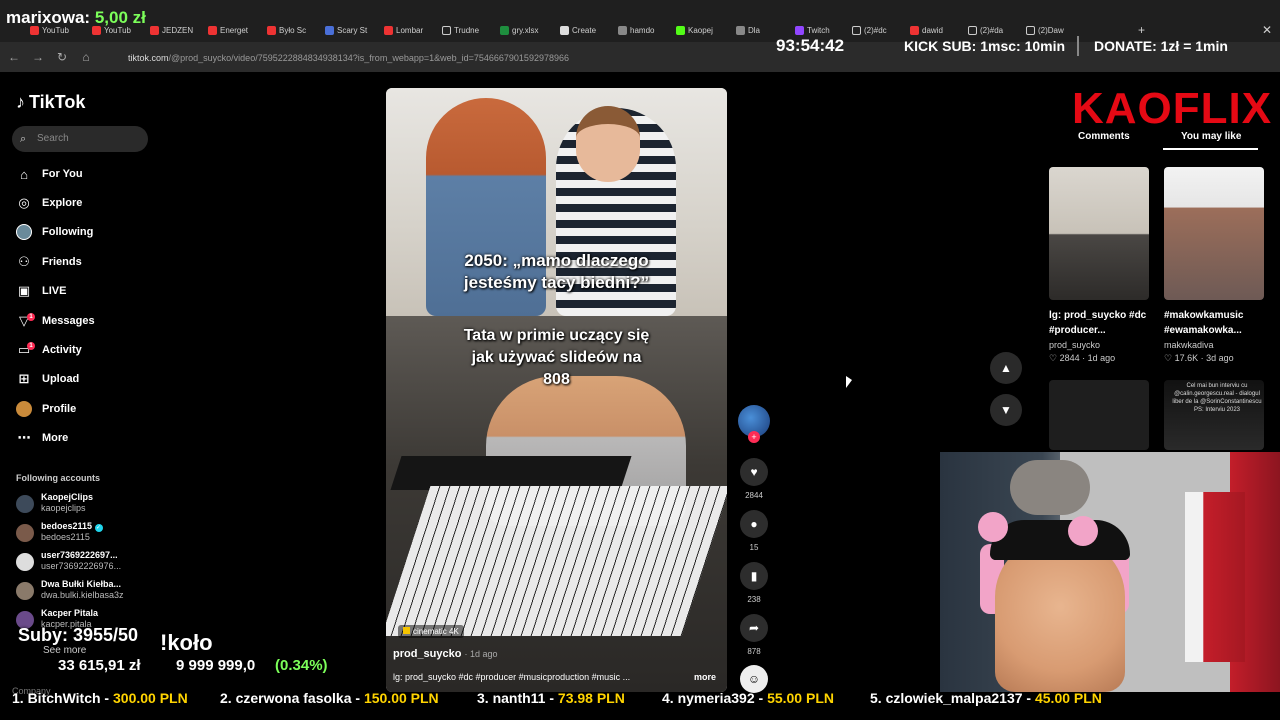 The width and height of the screenshot is (1280, 720). What do you see at coordinates (1172, 108) in the screenshot?
I see `kaoflix-logo: KAOFLIX` at bounding box center [1172, 108].